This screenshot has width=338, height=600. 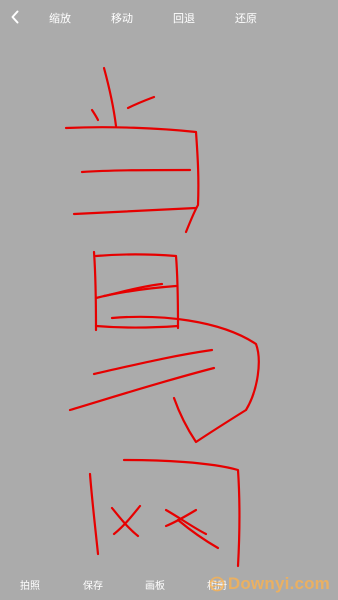 I want to click on zoom-button: 缩放, so click(x=60, y=18).